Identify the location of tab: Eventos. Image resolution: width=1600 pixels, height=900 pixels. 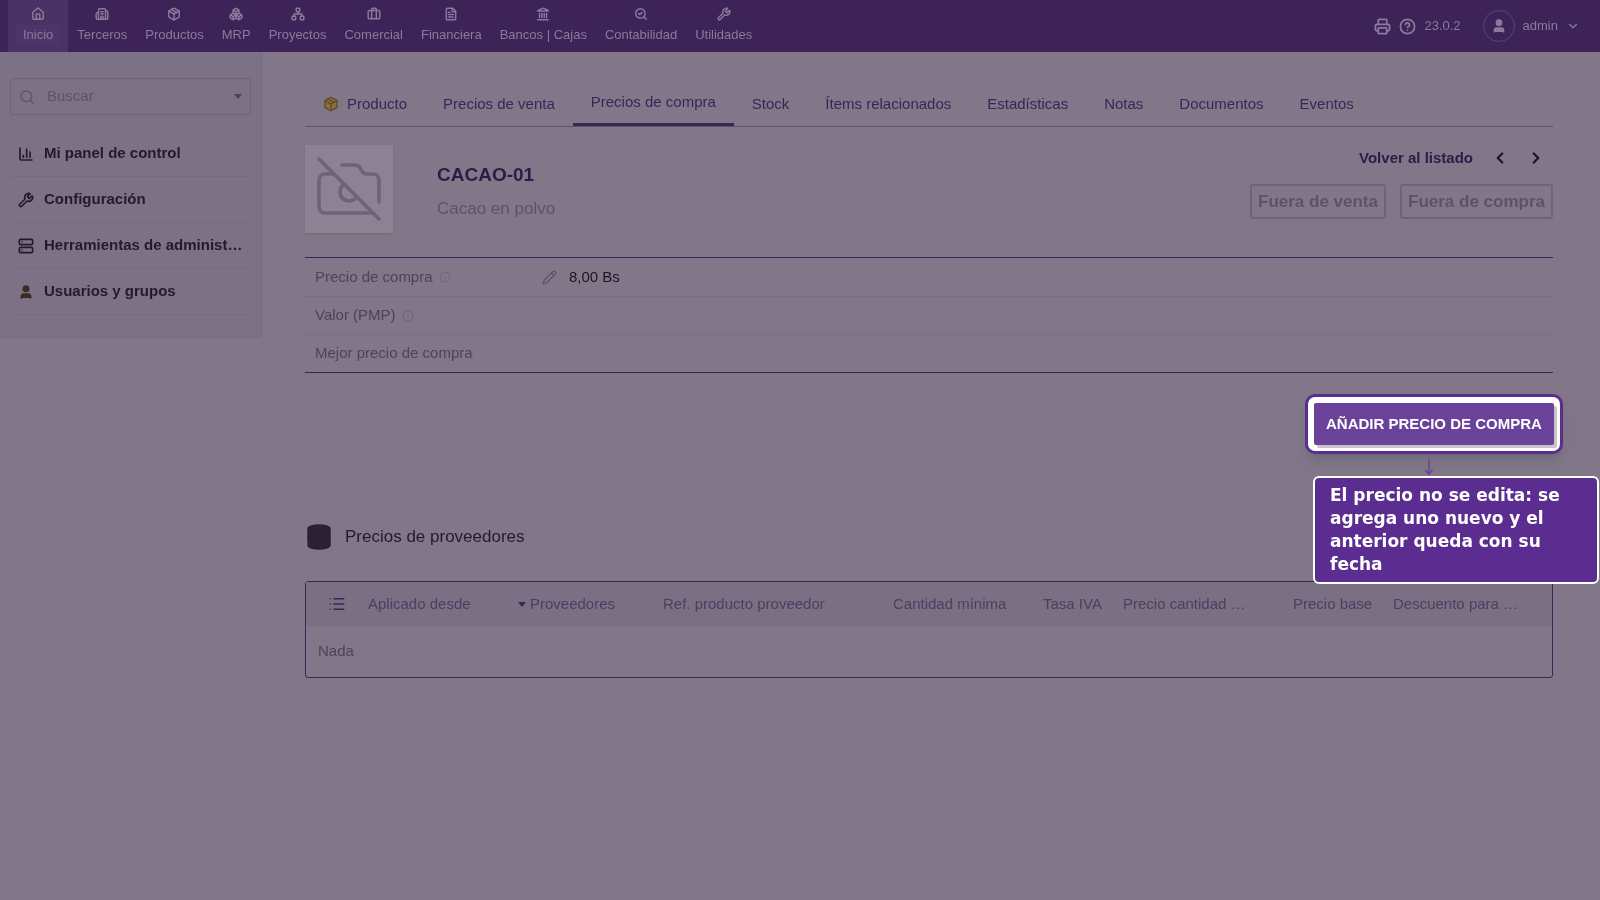
(1326, 104).